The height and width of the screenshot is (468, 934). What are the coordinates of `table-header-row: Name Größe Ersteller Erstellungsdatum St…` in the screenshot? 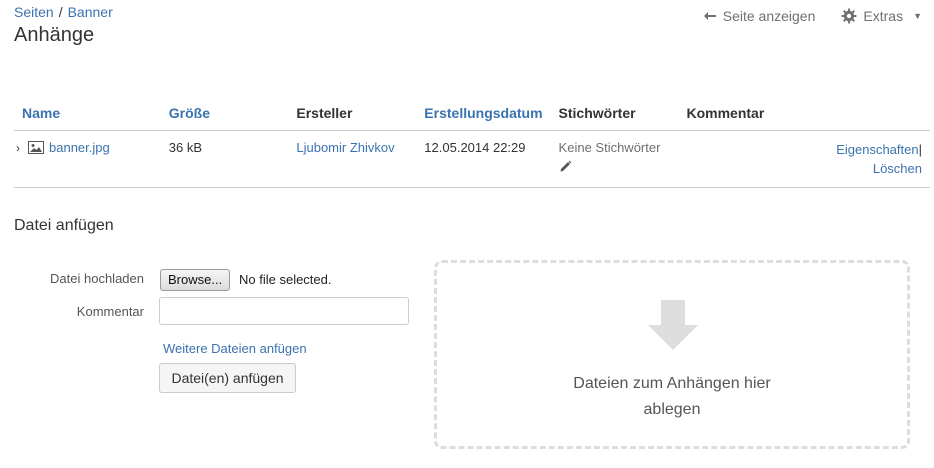 It's located at (472, 114).